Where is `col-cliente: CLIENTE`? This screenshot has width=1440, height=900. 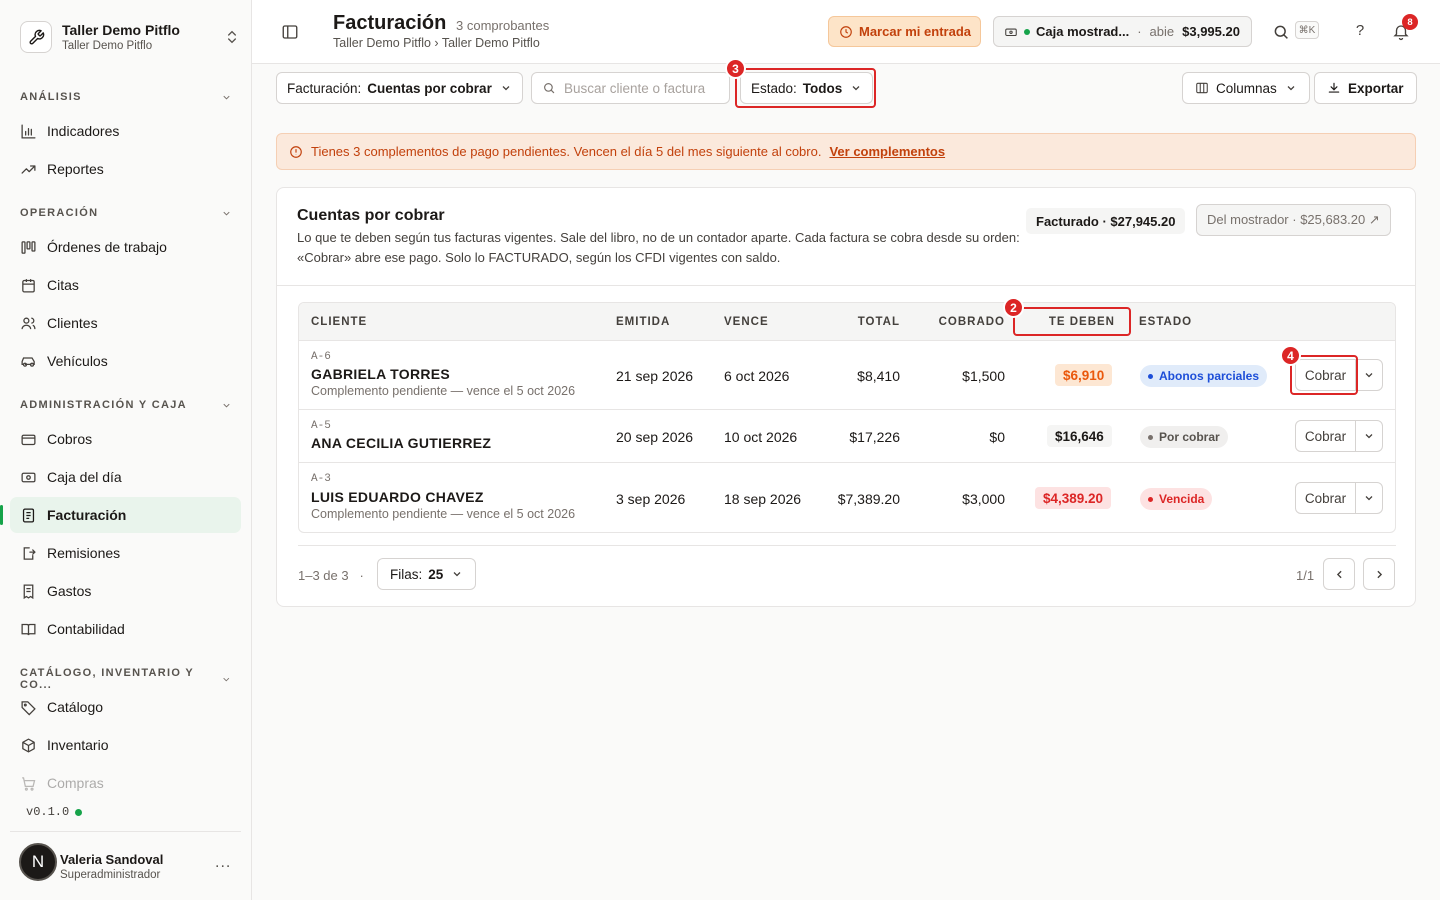 col-cliente: CLIENTE is located at coordinates (339, 322).